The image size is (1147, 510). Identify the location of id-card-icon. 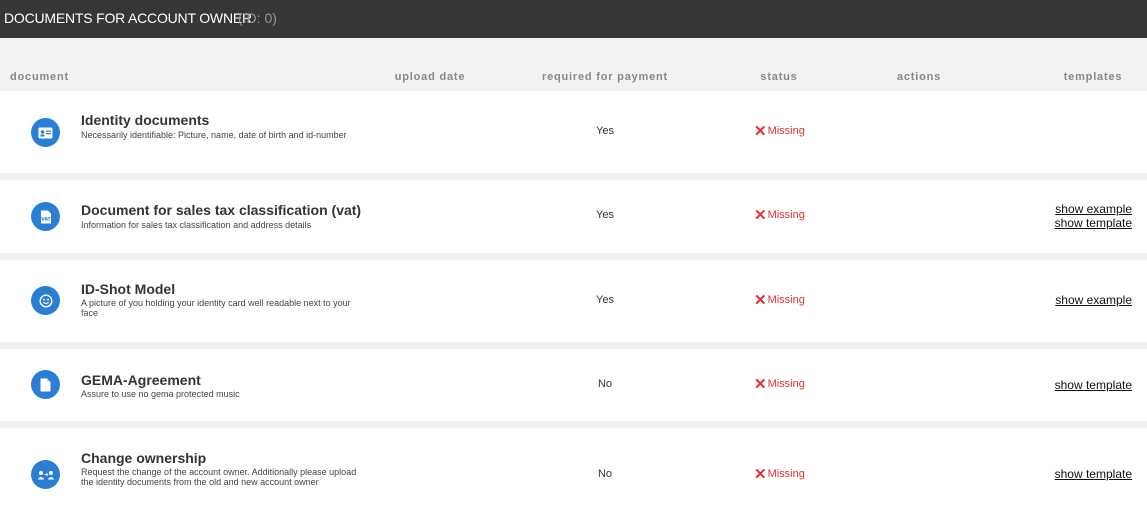
(45, 132).